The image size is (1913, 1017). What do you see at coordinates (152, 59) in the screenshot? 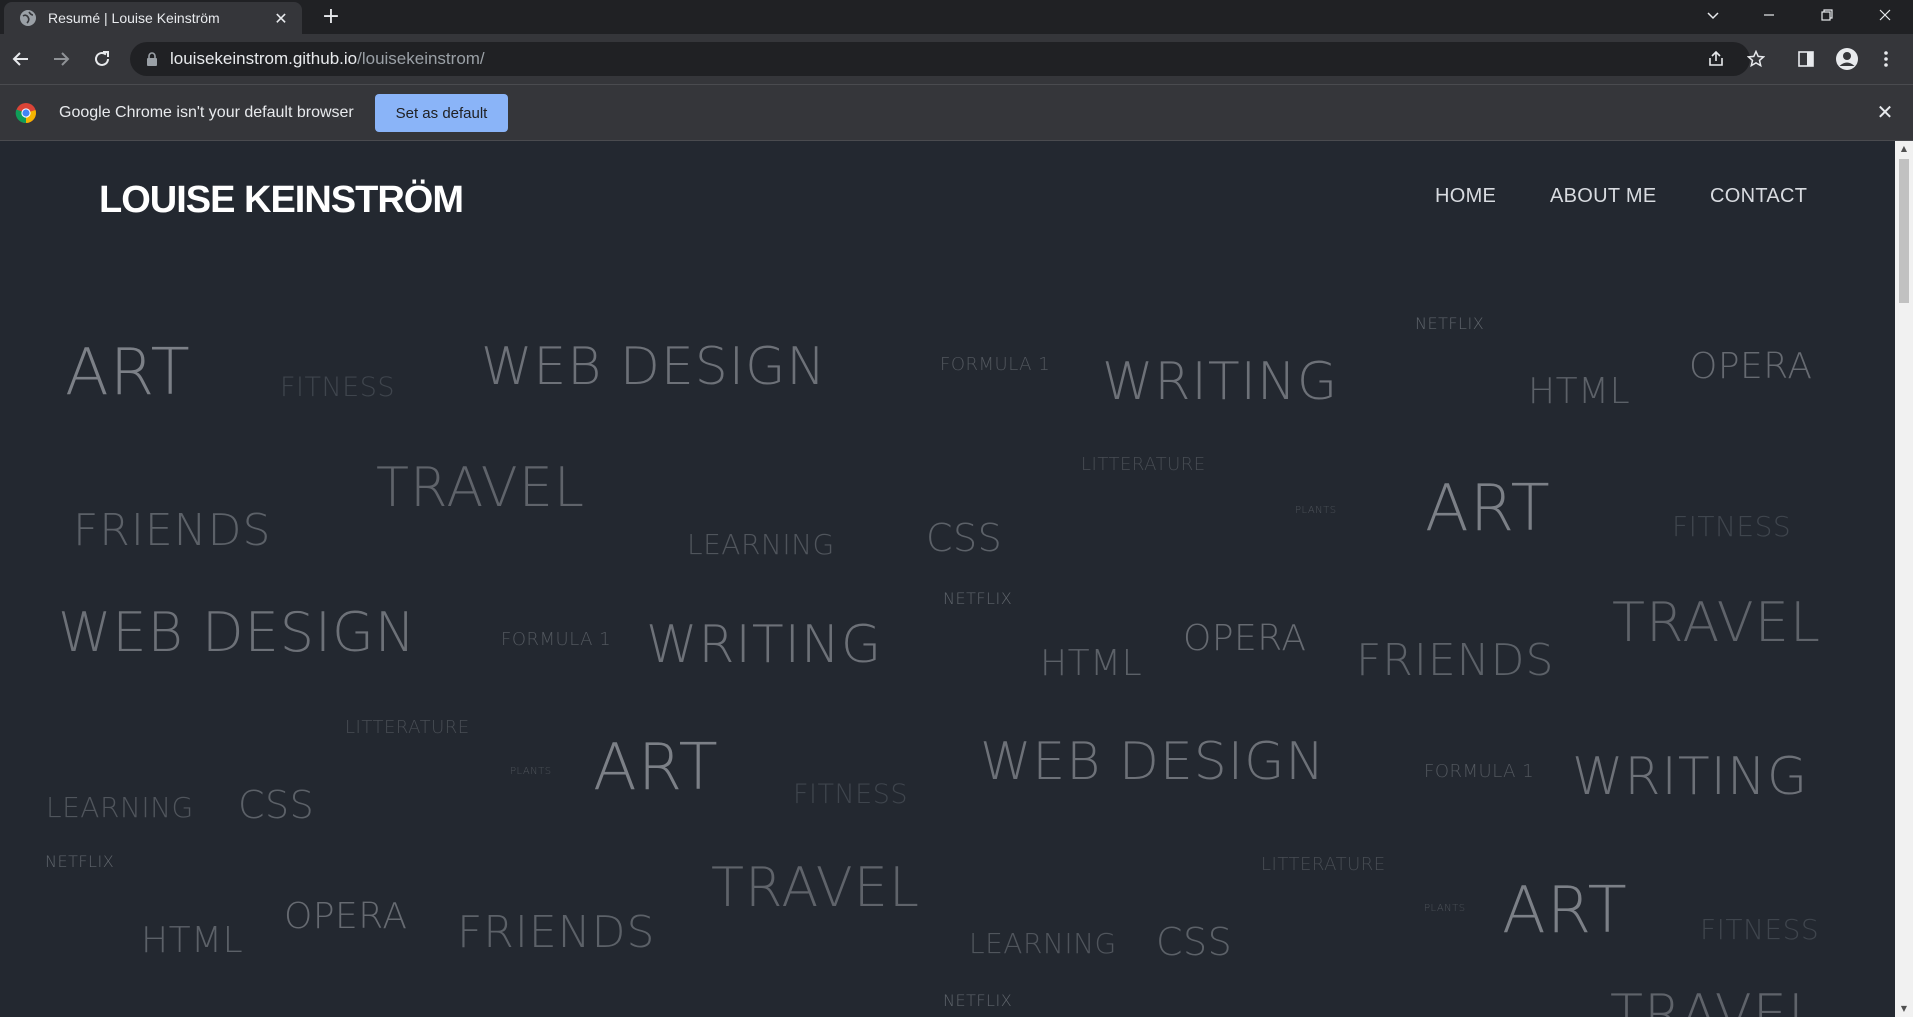
I see `lock-icon` at bounding box center [152, 59].